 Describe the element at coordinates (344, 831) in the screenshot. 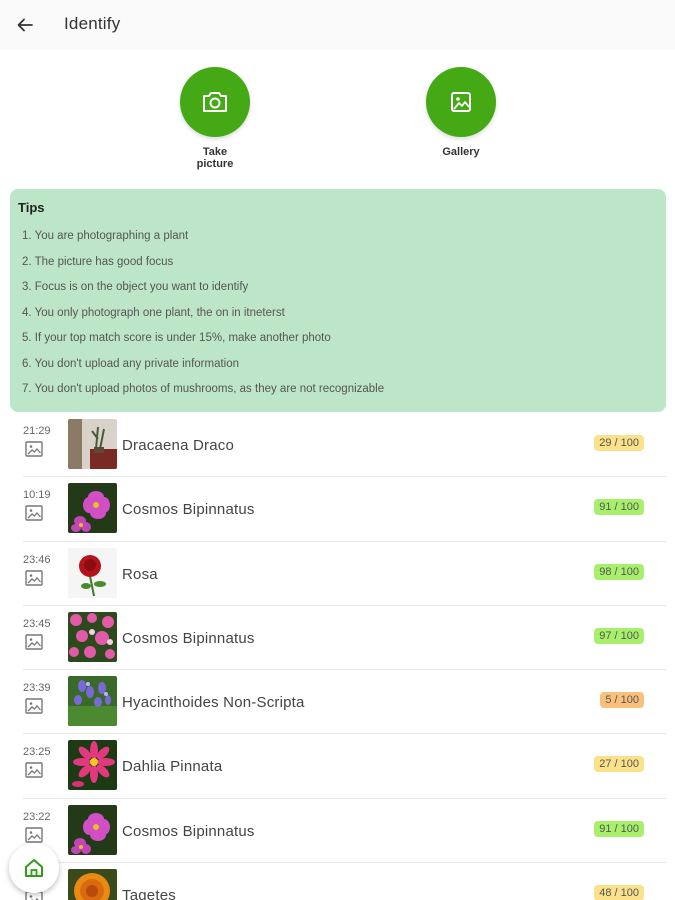

I see `history-row: 23:22 Cosmos Bipinnatus 91 / 100` at that location.